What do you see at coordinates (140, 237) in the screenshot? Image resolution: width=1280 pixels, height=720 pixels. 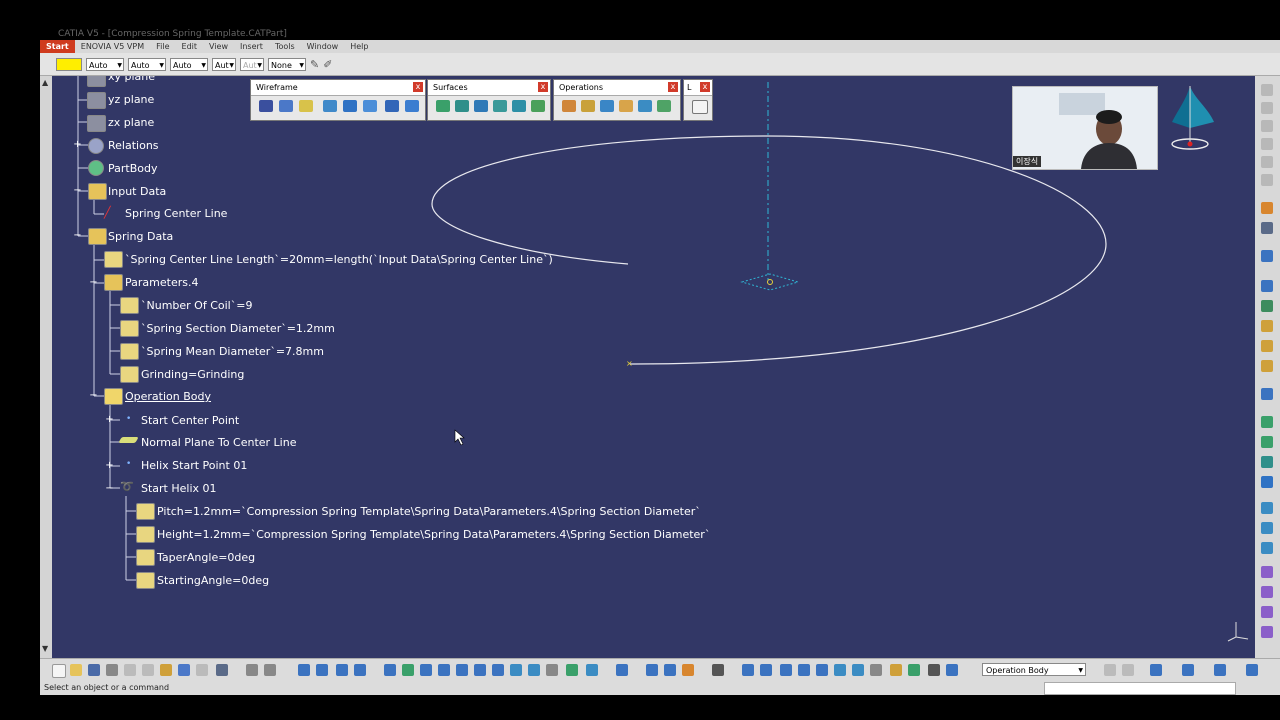 I see `tree-node-spring-data: Spring Data` at bounding box center [140, 237].